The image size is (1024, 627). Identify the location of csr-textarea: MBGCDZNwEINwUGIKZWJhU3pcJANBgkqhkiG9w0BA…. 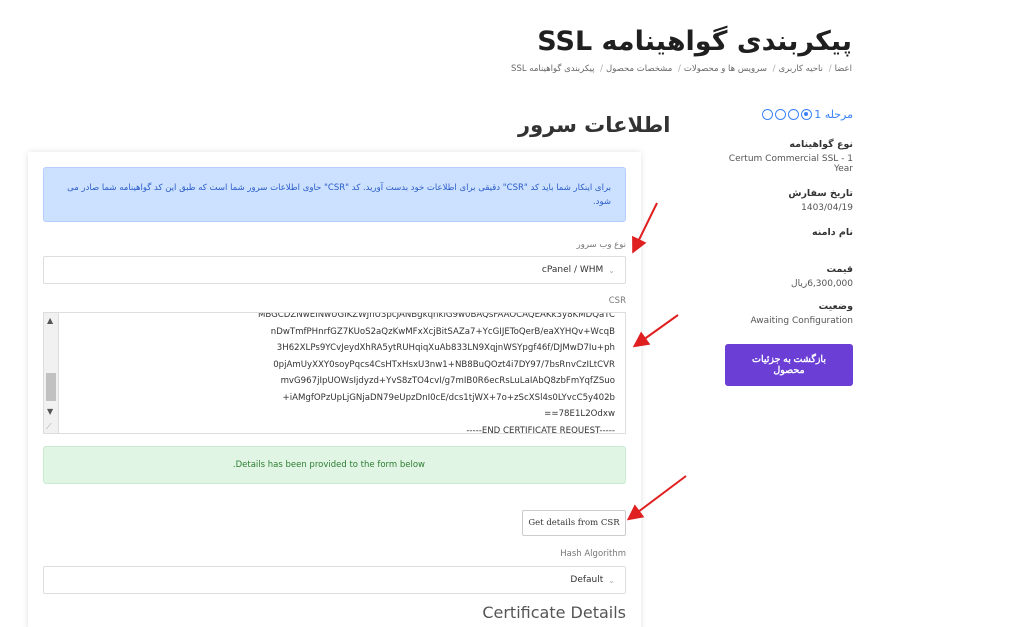
(334, 373).